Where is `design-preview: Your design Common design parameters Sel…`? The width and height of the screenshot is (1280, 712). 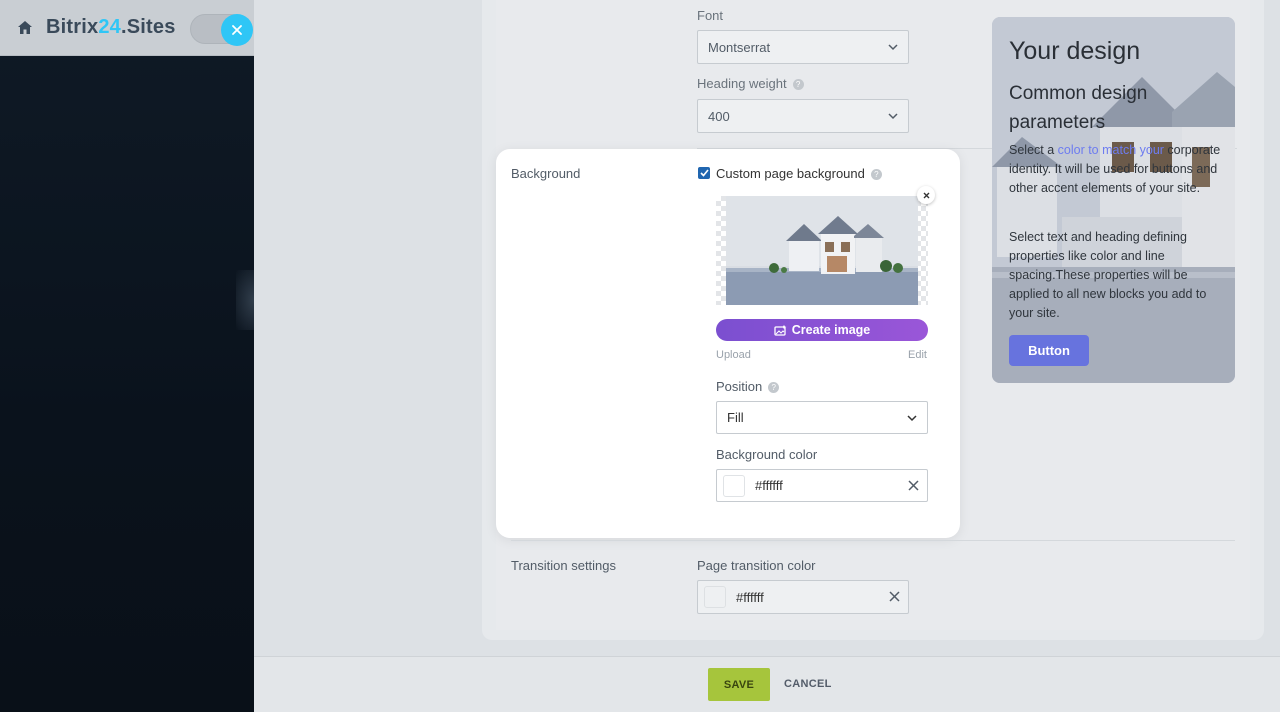
design-preview: Your design Common design parameters Sel… is located at coordinates (1113, 200).